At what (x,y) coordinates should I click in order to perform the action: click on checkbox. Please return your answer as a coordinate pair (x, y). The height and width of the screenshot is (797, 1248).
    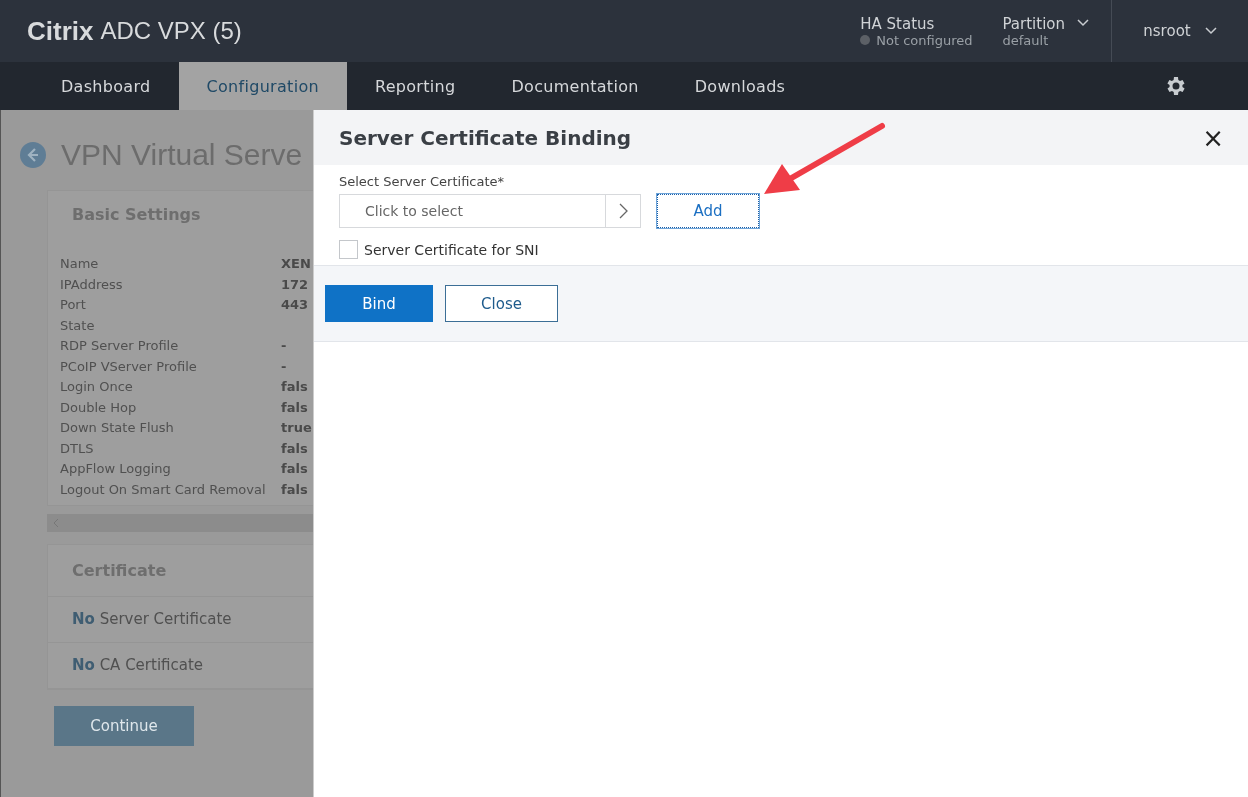
    Looking at the image, I should click on (348, 249).